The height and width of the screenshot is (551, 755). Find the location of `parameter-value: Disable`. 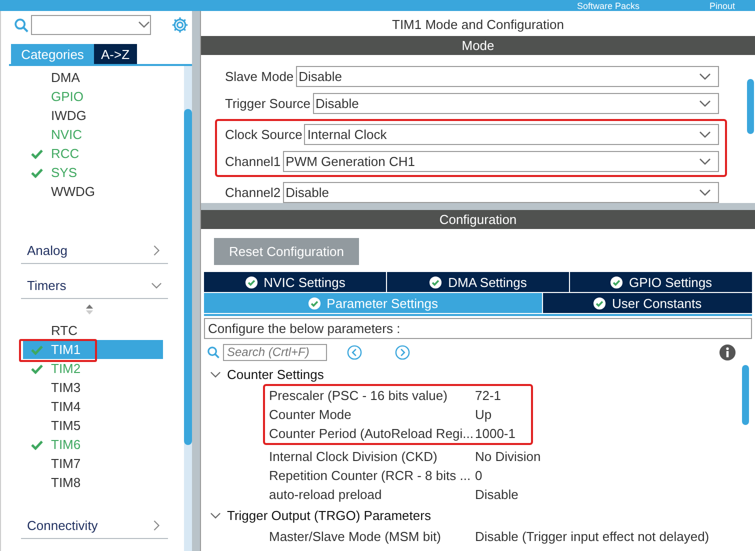

parameter-value: Disable is located at coordinates (496, 494).